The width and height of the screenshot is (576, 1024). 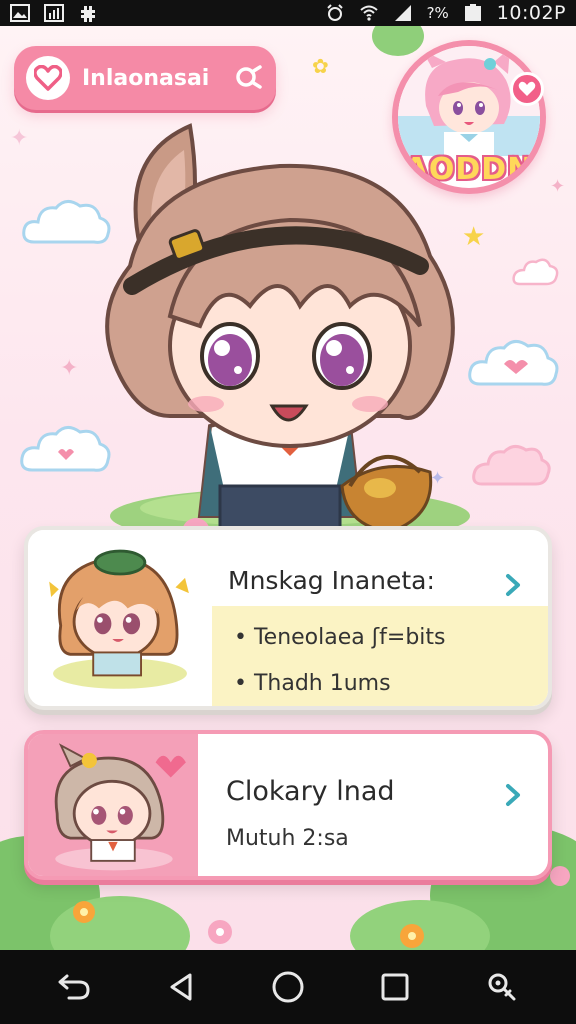 What do you see at coordinates (287, 838) in the screenshot?
I see `card-subtitle: Mutuh 2:sa` at bounding box center [287, 838].